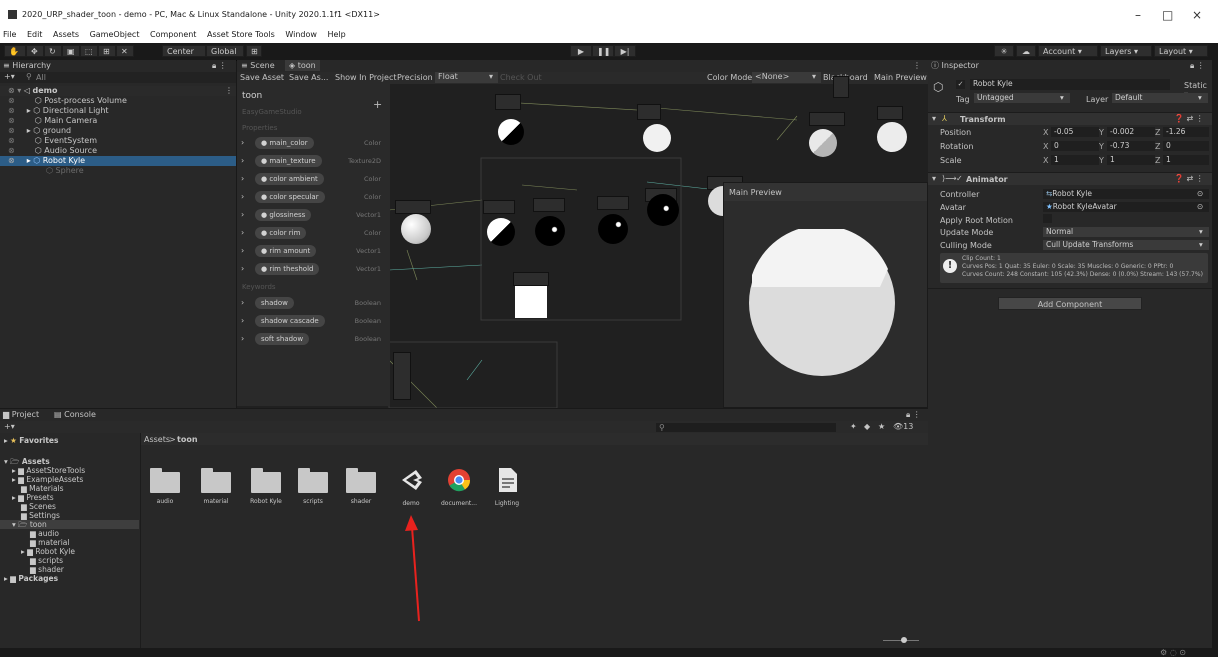 Image resolution: width=1218 pixels, height=657 pixels. Describe the element at coordinates (225, 51) in the screenshot. I see `pivot-global-button: Global` at that location.